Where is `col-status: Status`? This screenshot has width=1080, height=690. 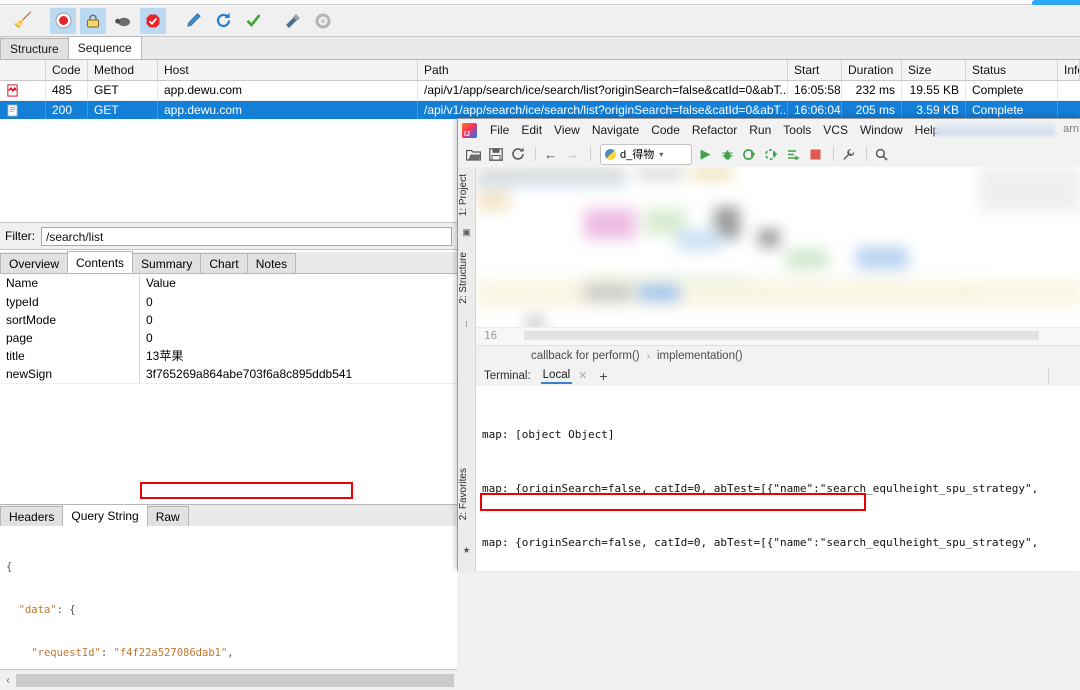
col-status: Status is located at coordinates (1012, 70).